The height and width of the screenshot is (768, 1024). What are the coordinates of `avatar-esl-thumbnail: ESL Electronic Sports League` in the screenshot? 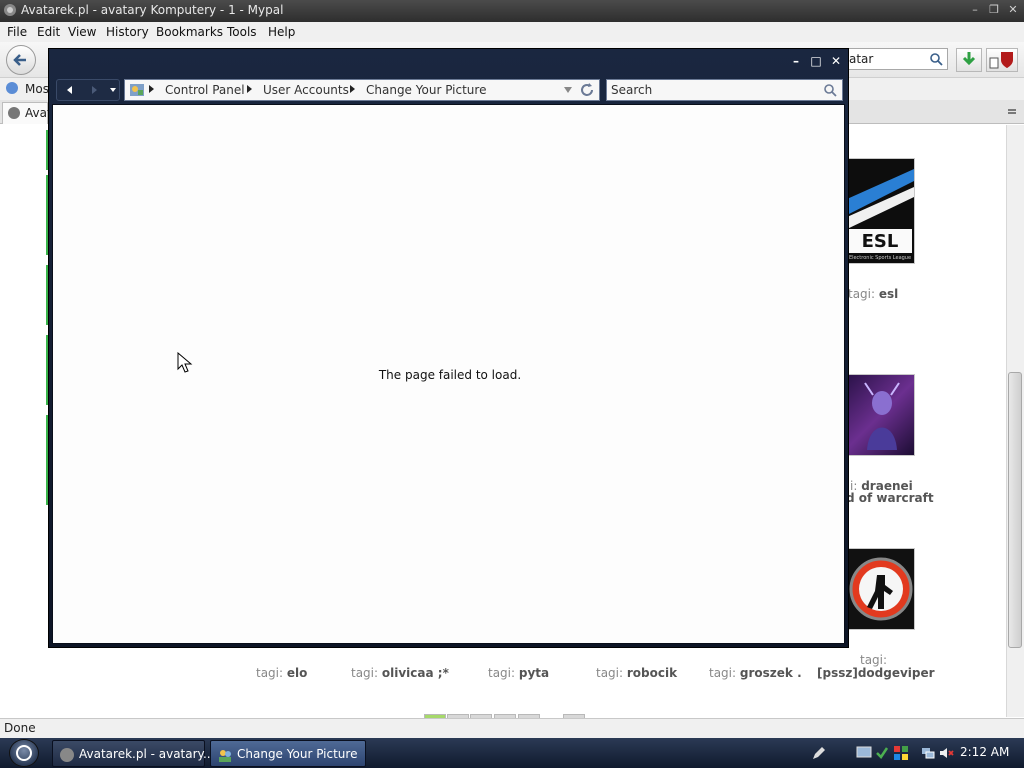 It's located at (880, 211).